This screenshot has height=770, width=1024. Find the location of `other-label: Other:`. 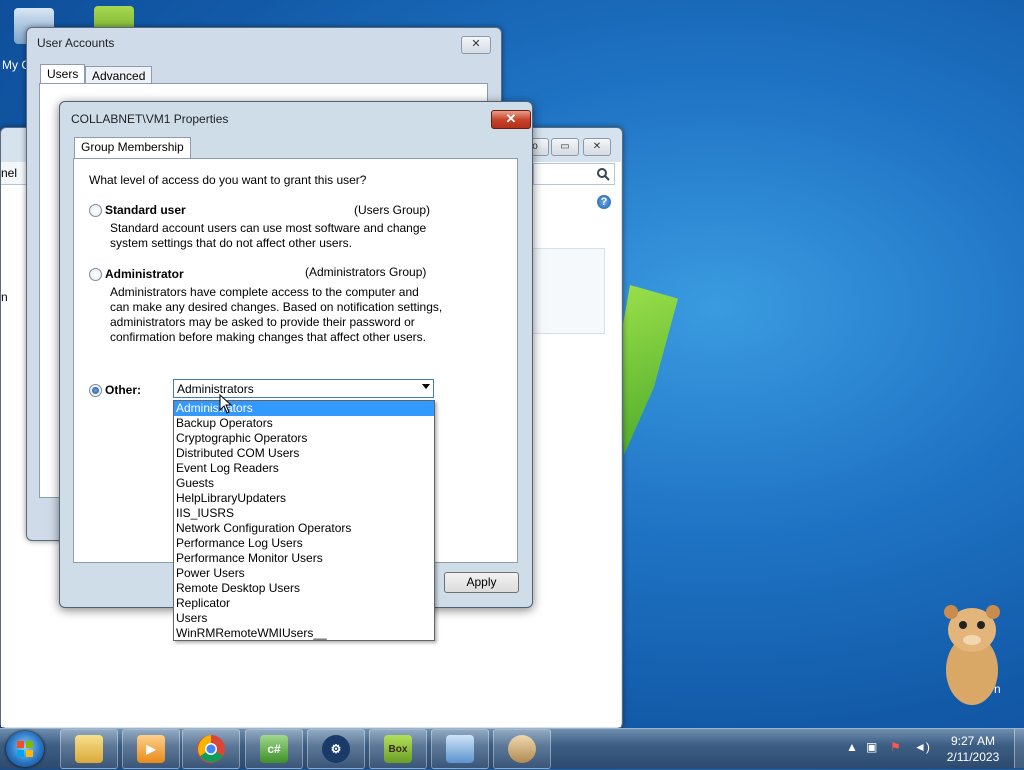

other-label: Other: is located at coordinates (123, 390).